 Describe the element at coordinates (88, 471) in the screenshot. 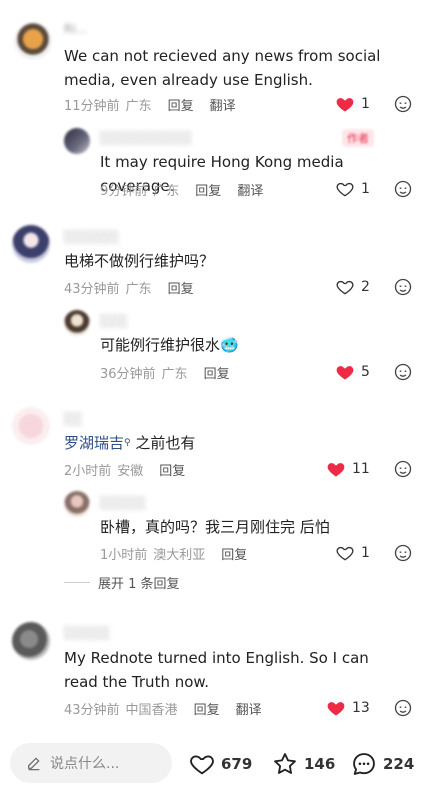

I see `comment-time: 2小时前` at that location.